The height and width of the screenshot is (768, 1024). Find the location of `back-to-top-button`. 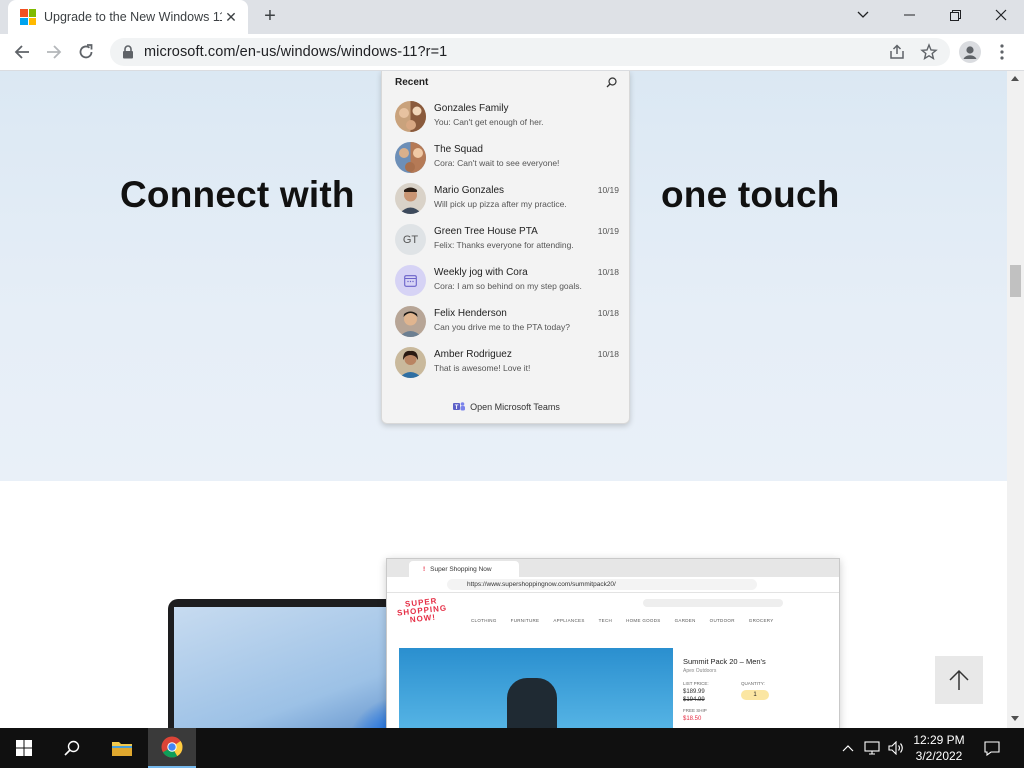

back-to-top-button is located at coordinates (959, 680).